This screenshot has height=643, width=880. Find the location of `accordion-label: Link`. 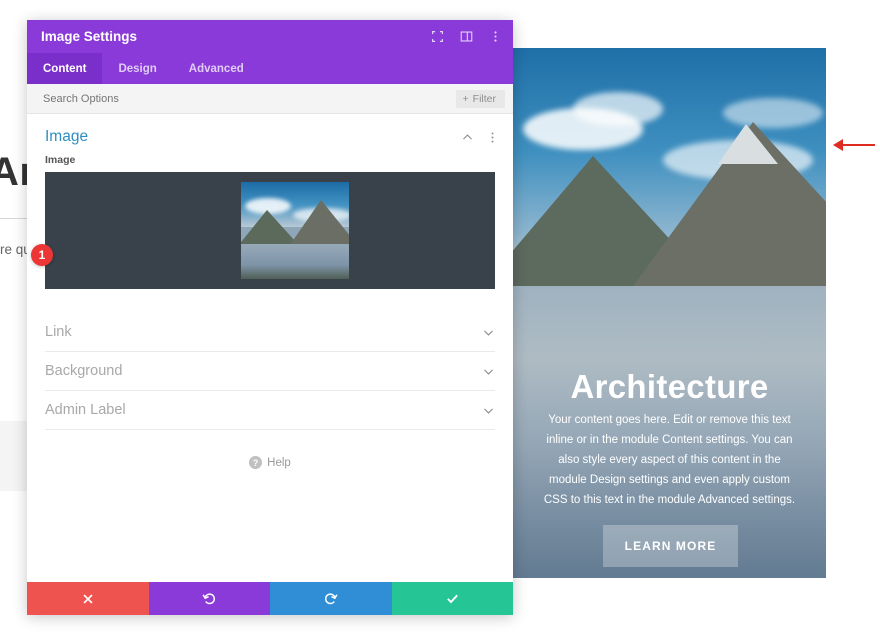

accordion-label: Link is located at coordinates (58, 332).